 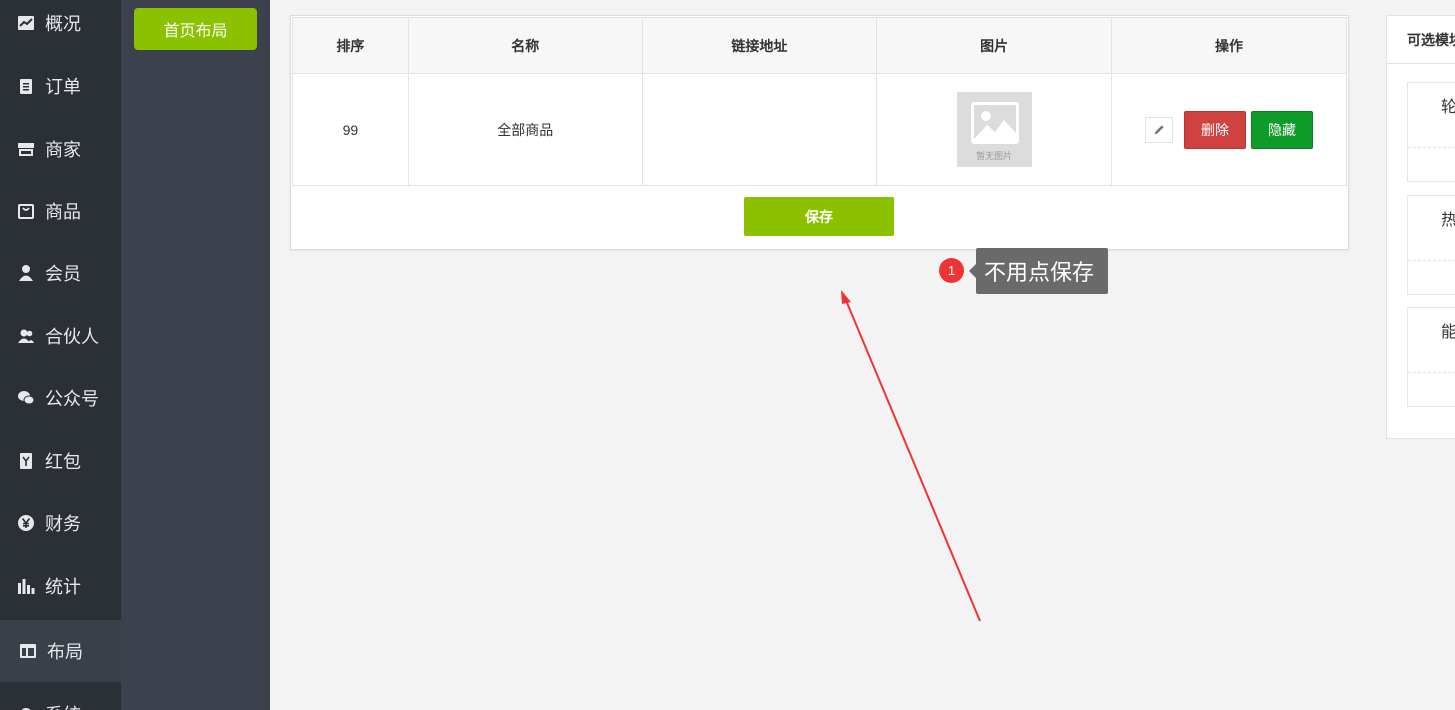 What do you see at coordinates (994, 123) in the screenshot?
I see `image-placeholder-icon` at bounding box center [994, 123].